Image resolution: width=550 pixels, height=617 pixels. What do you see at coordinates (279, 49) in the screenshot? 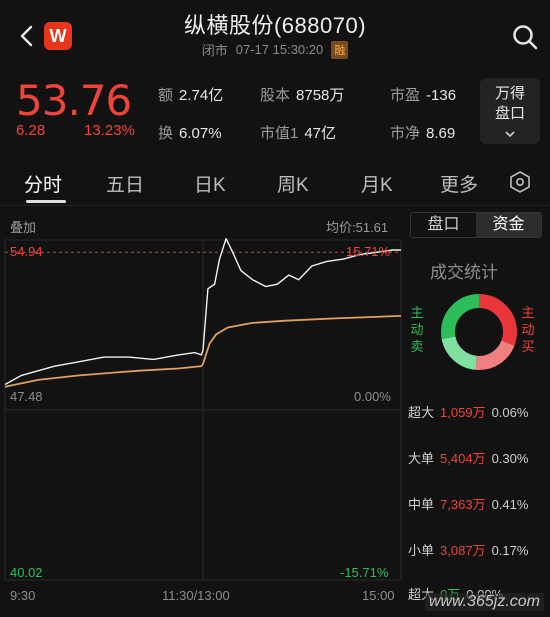
I see `timestamp: 07-17 15:30:20` at bounding box center [279, 49].